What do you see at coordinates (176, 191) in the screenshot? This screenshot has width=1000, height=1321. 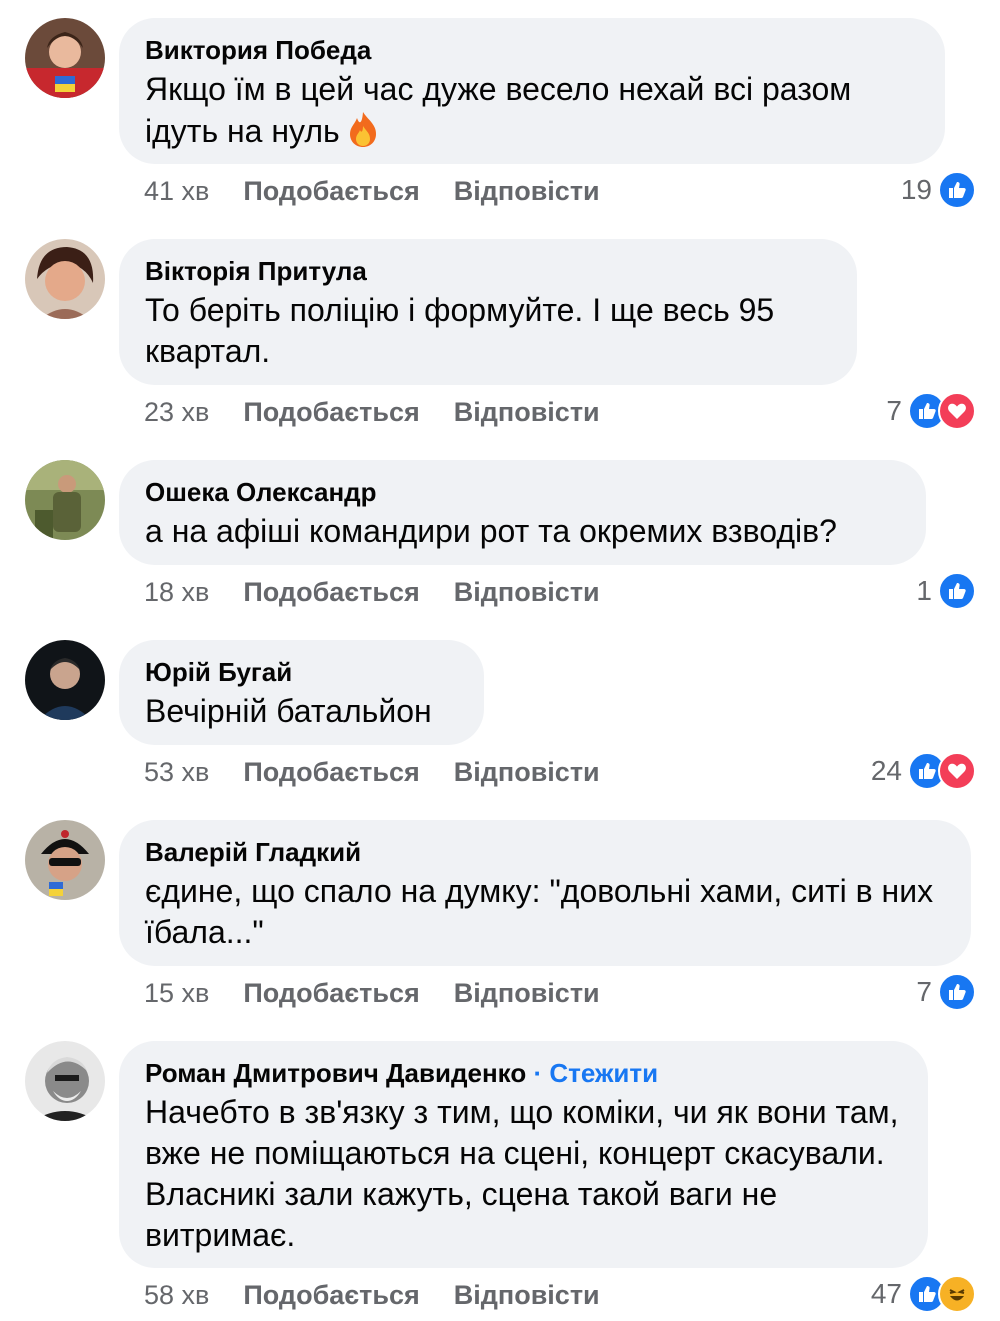 I see `comment-time: 41 хв` at bounding box center [176, 191].